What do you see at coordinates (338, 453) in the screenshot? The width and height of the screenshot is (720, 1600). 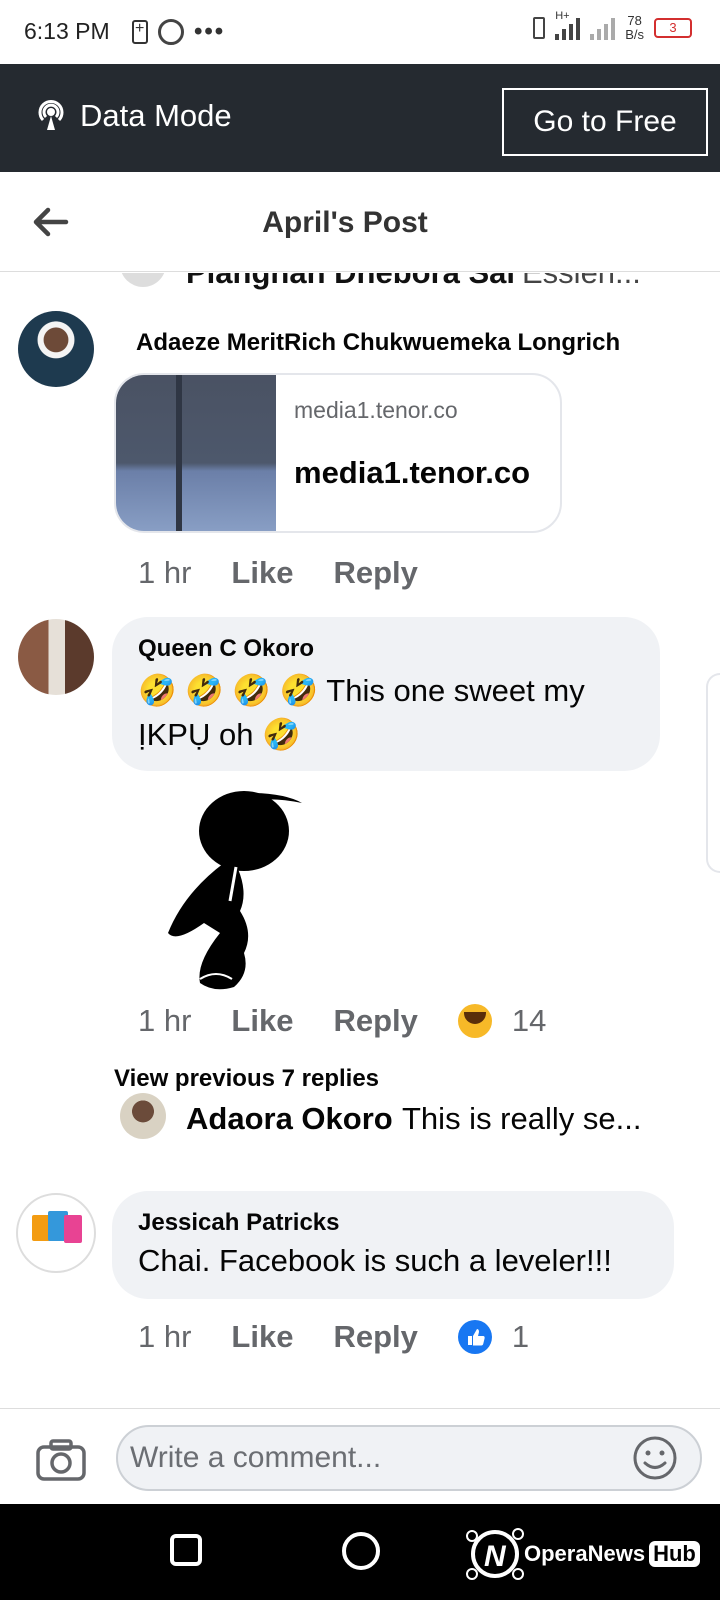 I see `link-preview-card: media1.tenor.co media1.tenor.co` at bounding box center [338, 453].